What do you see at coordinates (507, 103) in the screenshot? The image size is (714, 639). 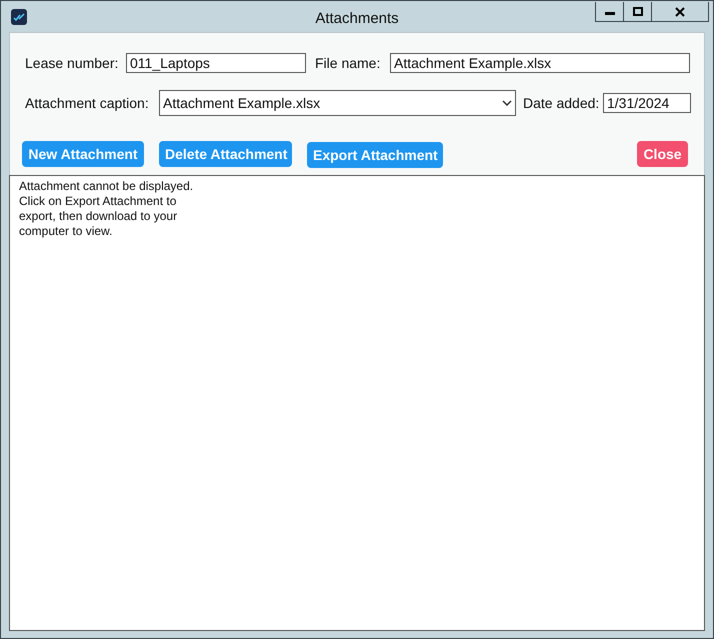 I see `chevron-down-icon` at bounding box center [507, 103].